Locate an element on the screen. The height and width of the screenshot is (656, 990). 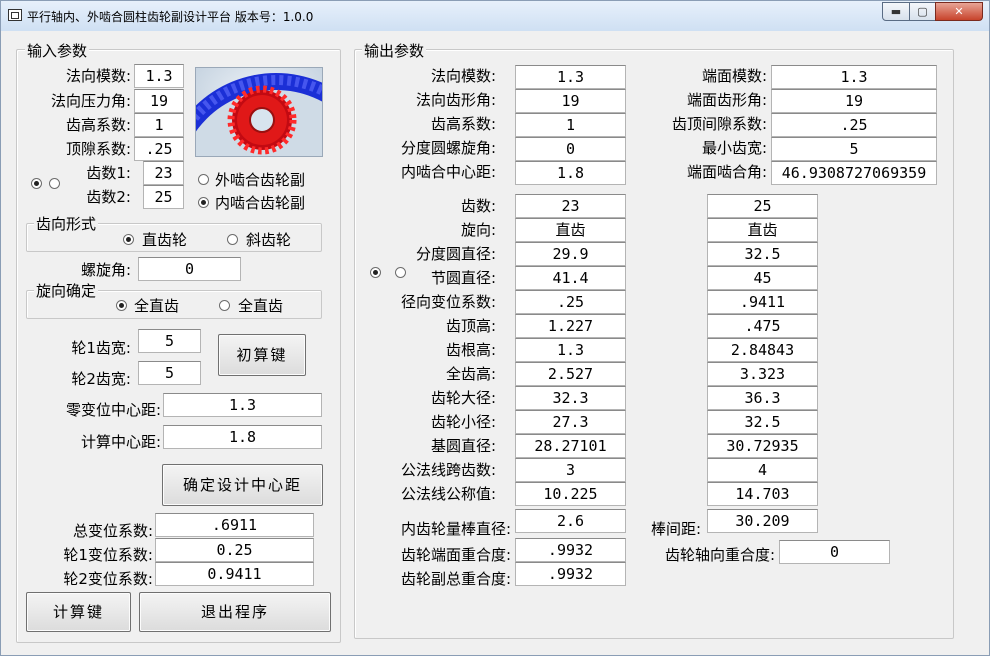
table-row-gear1-value: 32.3 is located at coordinates (570, 398).